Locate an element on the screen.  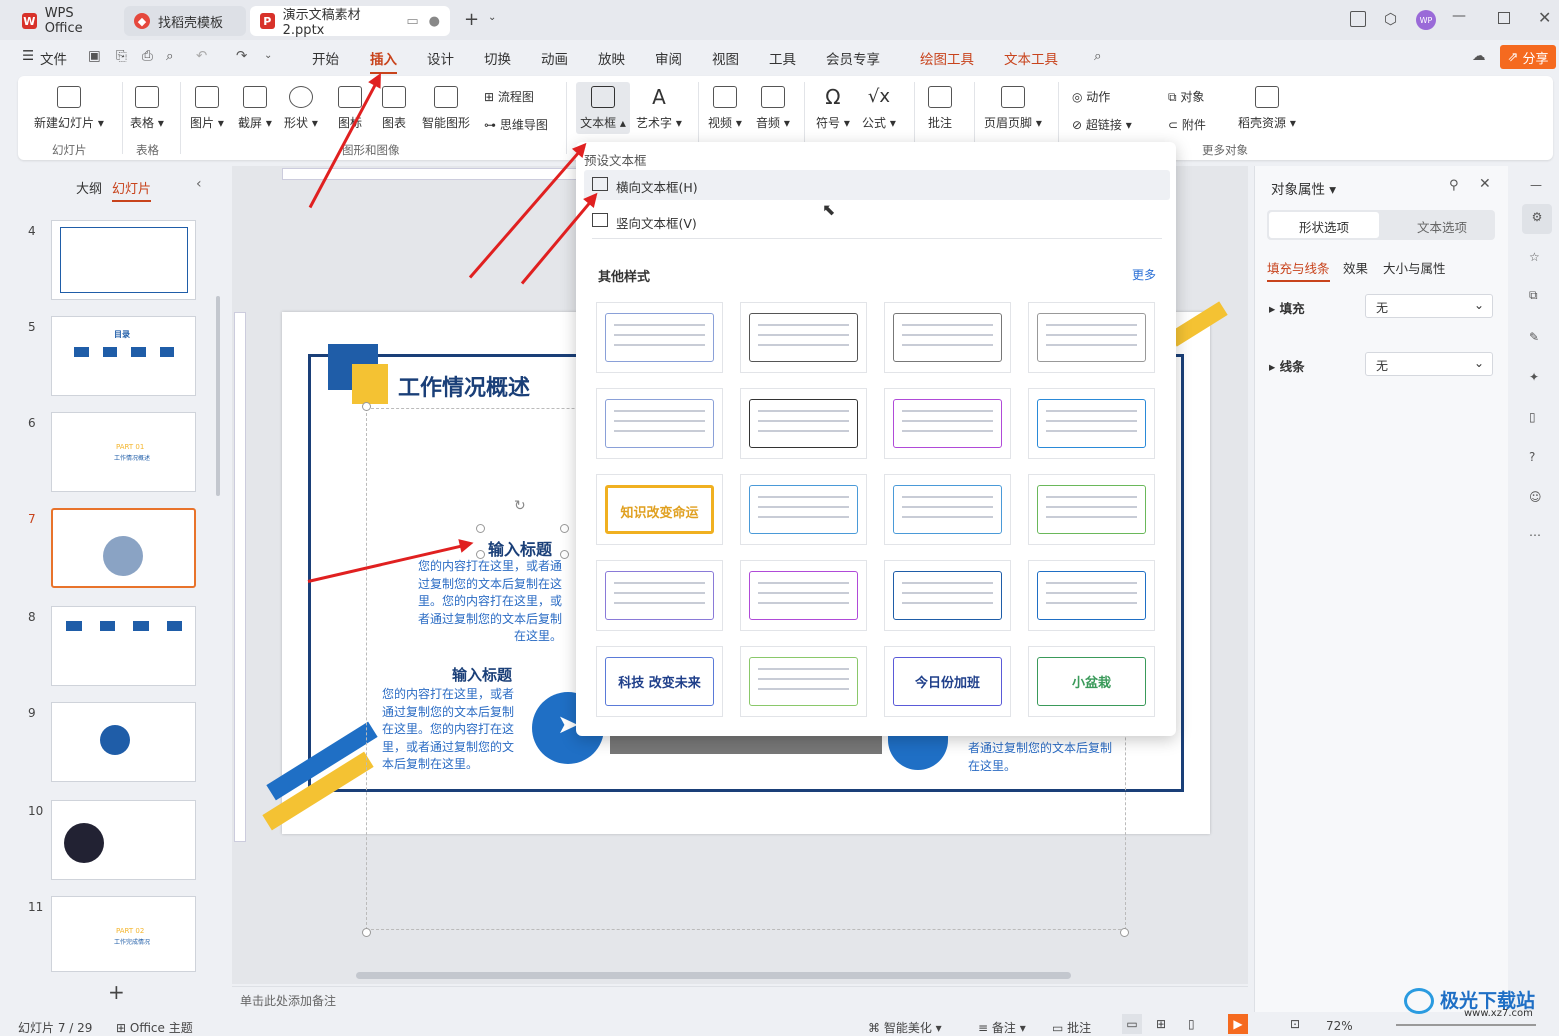
grid-view-icon: ⊞ is located at coordinates (1161, 1024).